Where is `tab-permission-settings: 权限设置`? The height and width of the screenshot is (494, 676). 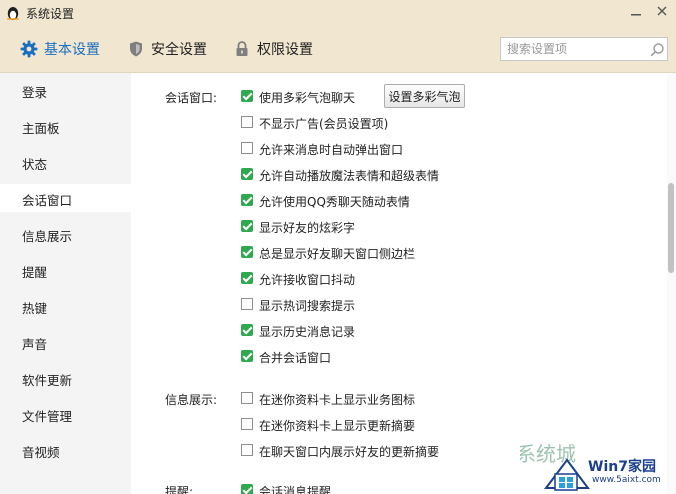 tab-permission-settings: 权限设置 is located at coordinates (273, 49).